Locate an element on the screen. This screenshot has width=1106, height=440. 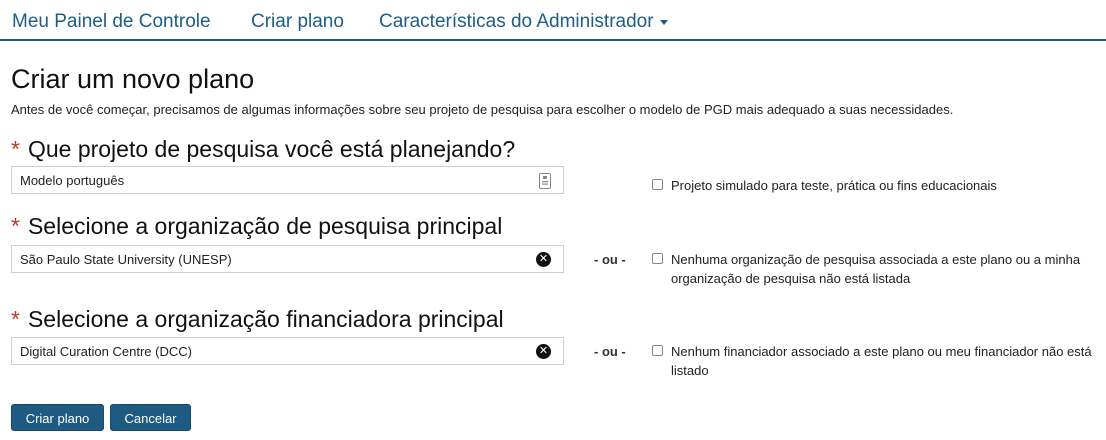
nav-create-plan: Criar plano is located at coordinates (297, 22).